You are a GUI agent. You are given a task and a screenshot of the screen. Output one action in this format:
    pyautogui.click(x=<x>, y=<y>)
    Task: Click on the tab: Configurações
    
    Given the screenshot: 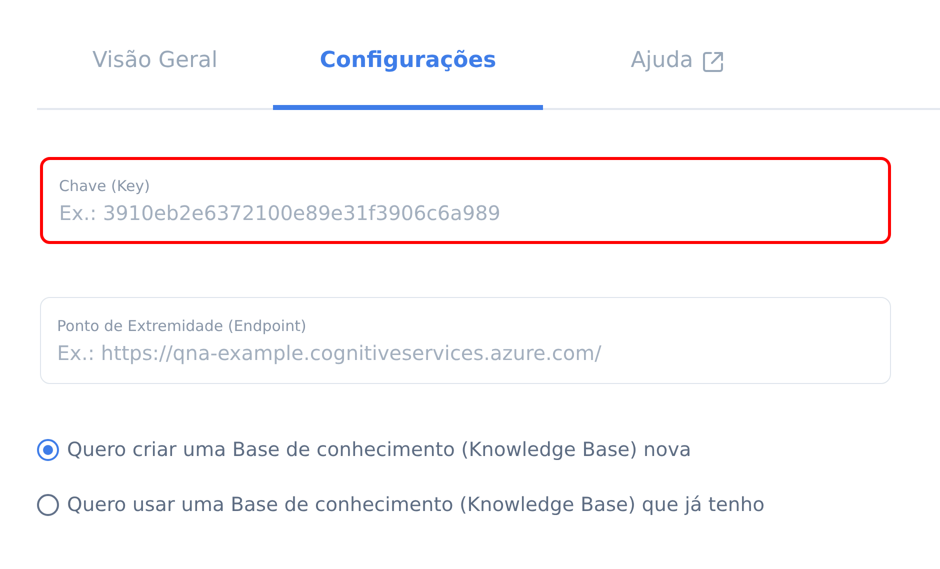 What is the action you would take?
    pyautogui.click(x=408, y=73)
    